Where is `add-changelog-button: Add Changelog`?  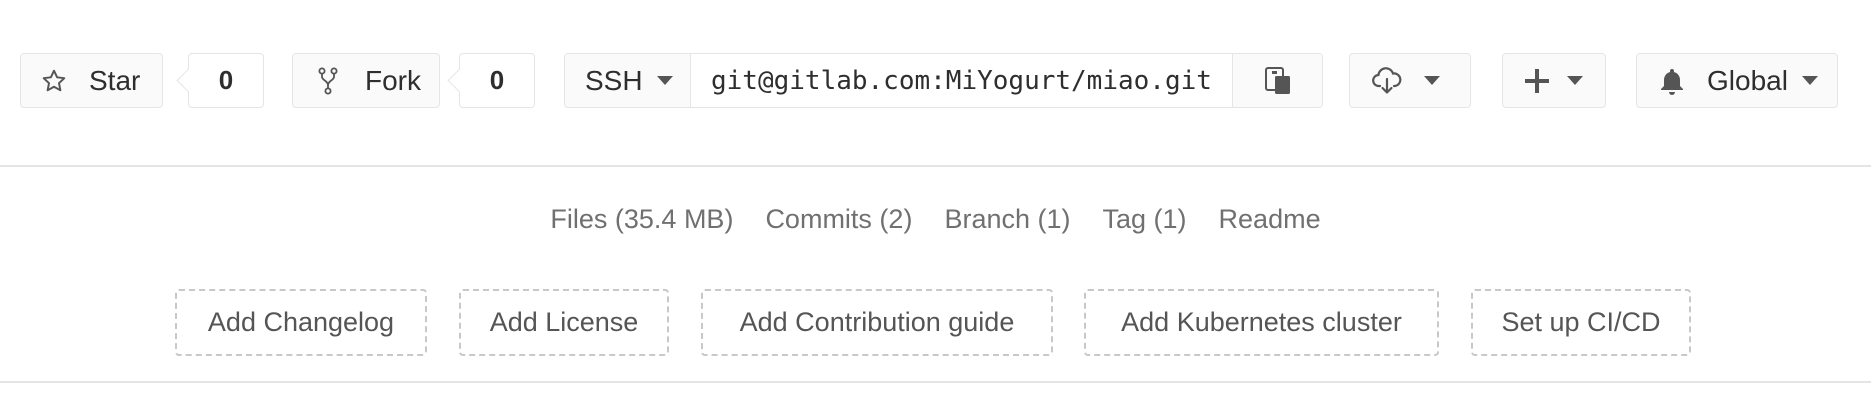 add-changelog-button: Add Changelog is located at coordinates (301, 322).